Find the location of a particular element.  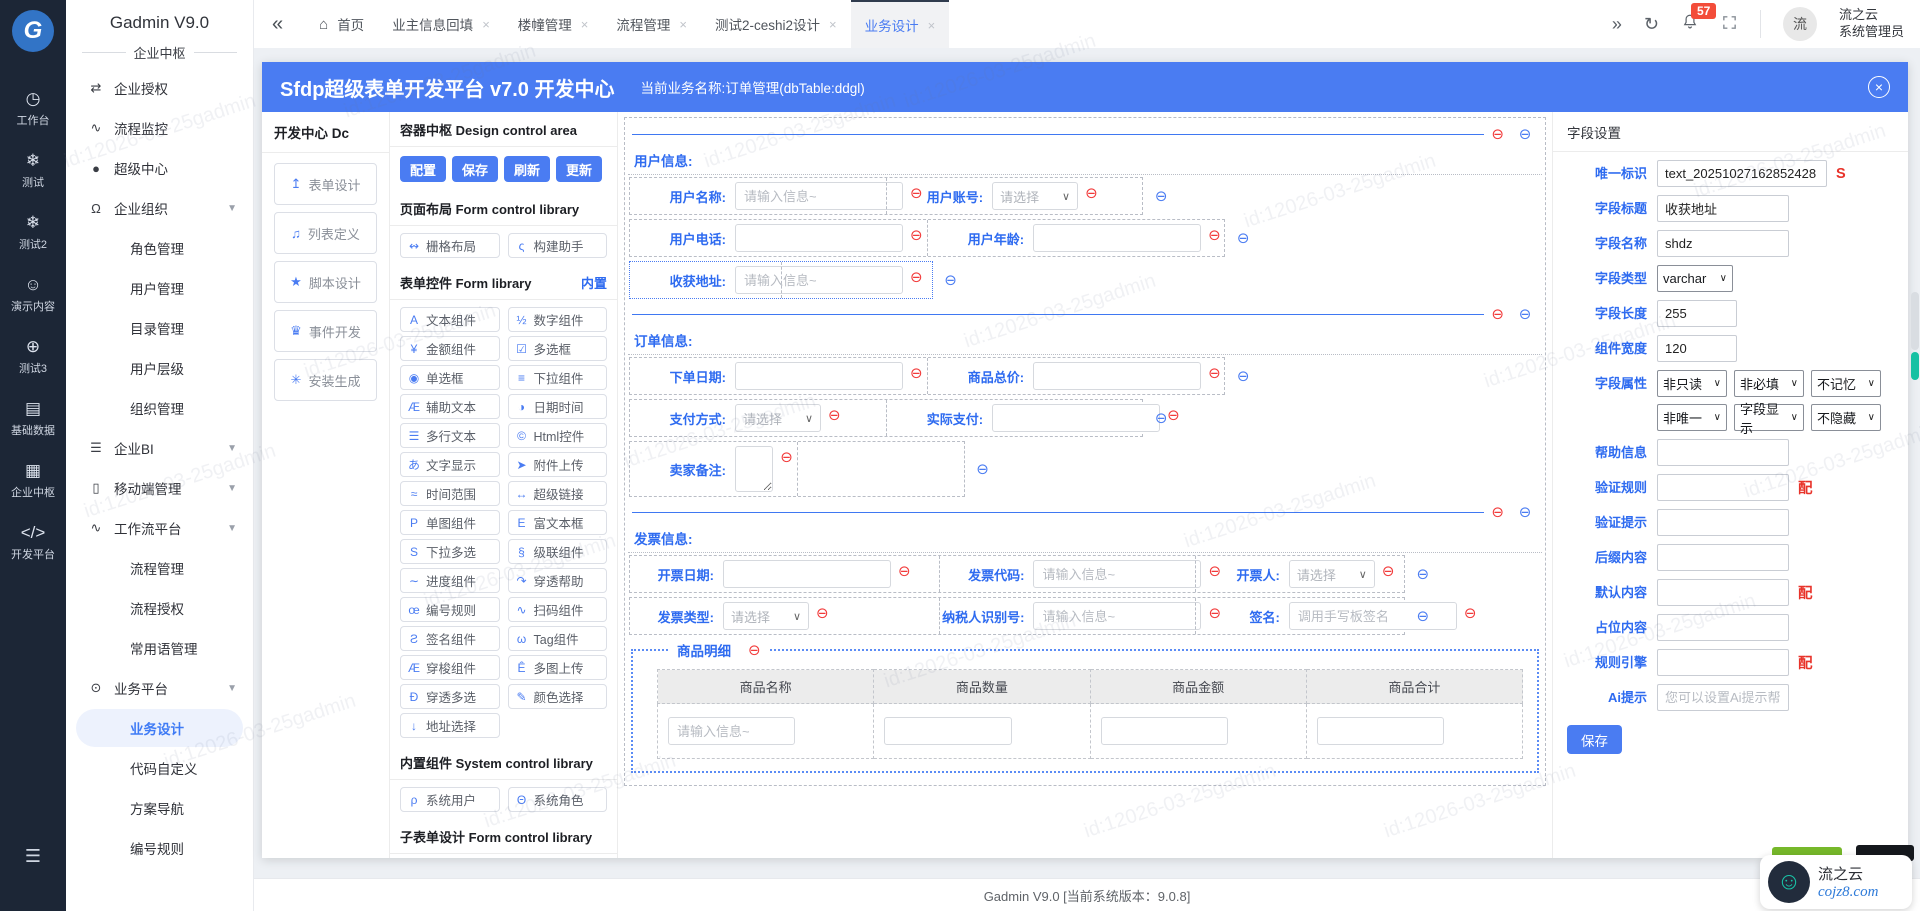

rail-item-2: ❄ 测试2 is located at coordinates (33, 233).